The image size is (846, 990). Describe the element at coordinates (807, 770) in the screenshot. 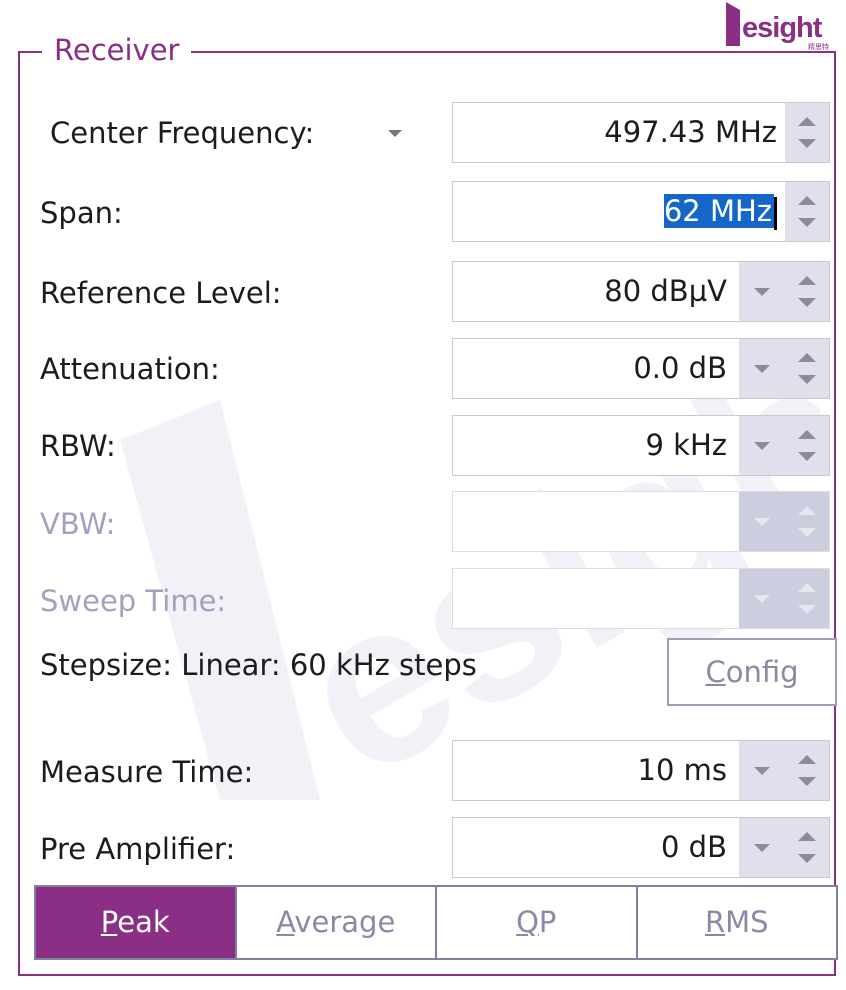

I see `measure-time-spinner` at that location.